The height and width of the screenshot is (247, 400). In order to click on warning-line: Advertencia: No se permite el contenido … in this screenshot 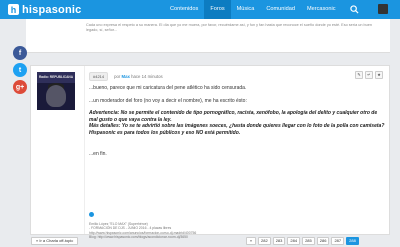, I will do `click(233, 116)`.